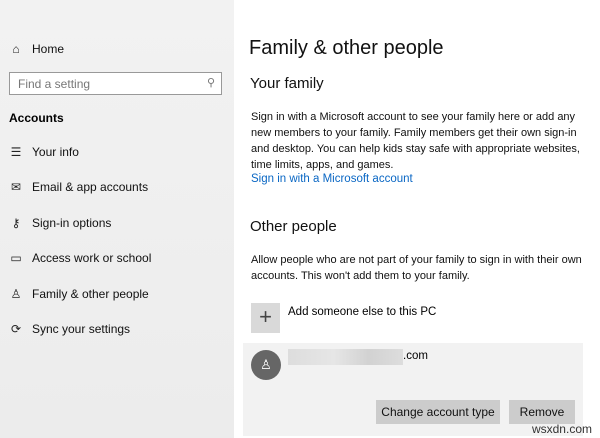  I want to click on person-add-icon: ♙, so click(16, 294).